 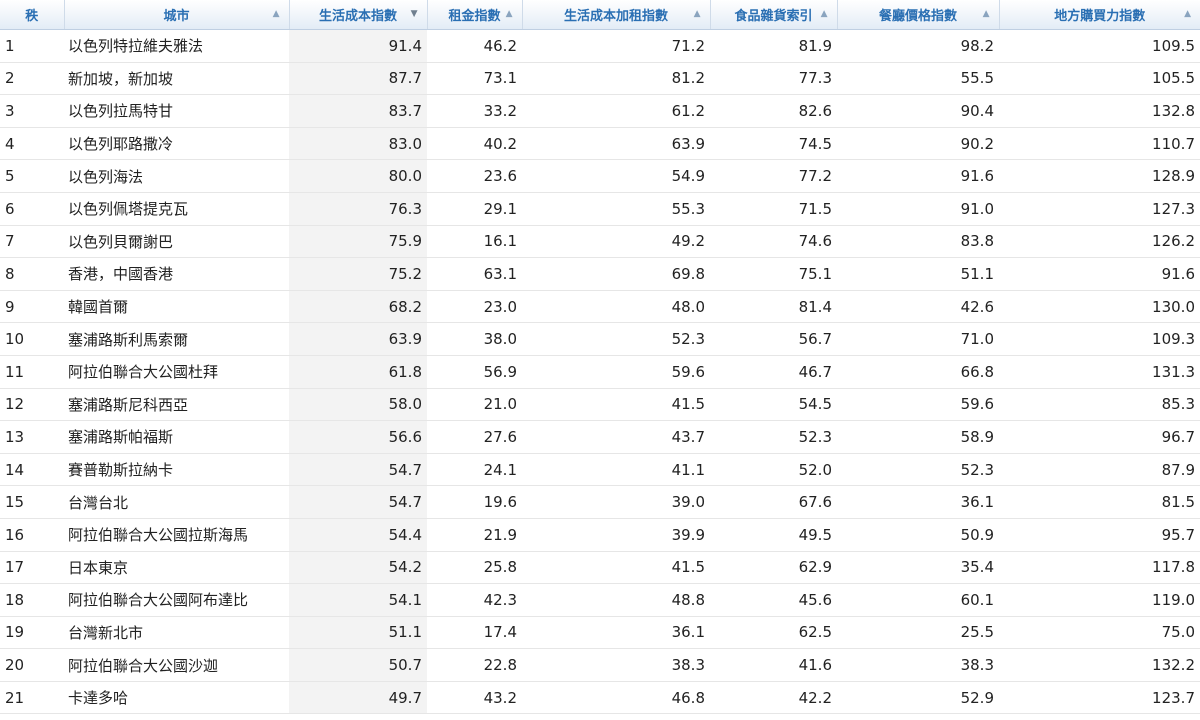 I want to click on groceries-cell: 67.6, so click(x=773, y=502).